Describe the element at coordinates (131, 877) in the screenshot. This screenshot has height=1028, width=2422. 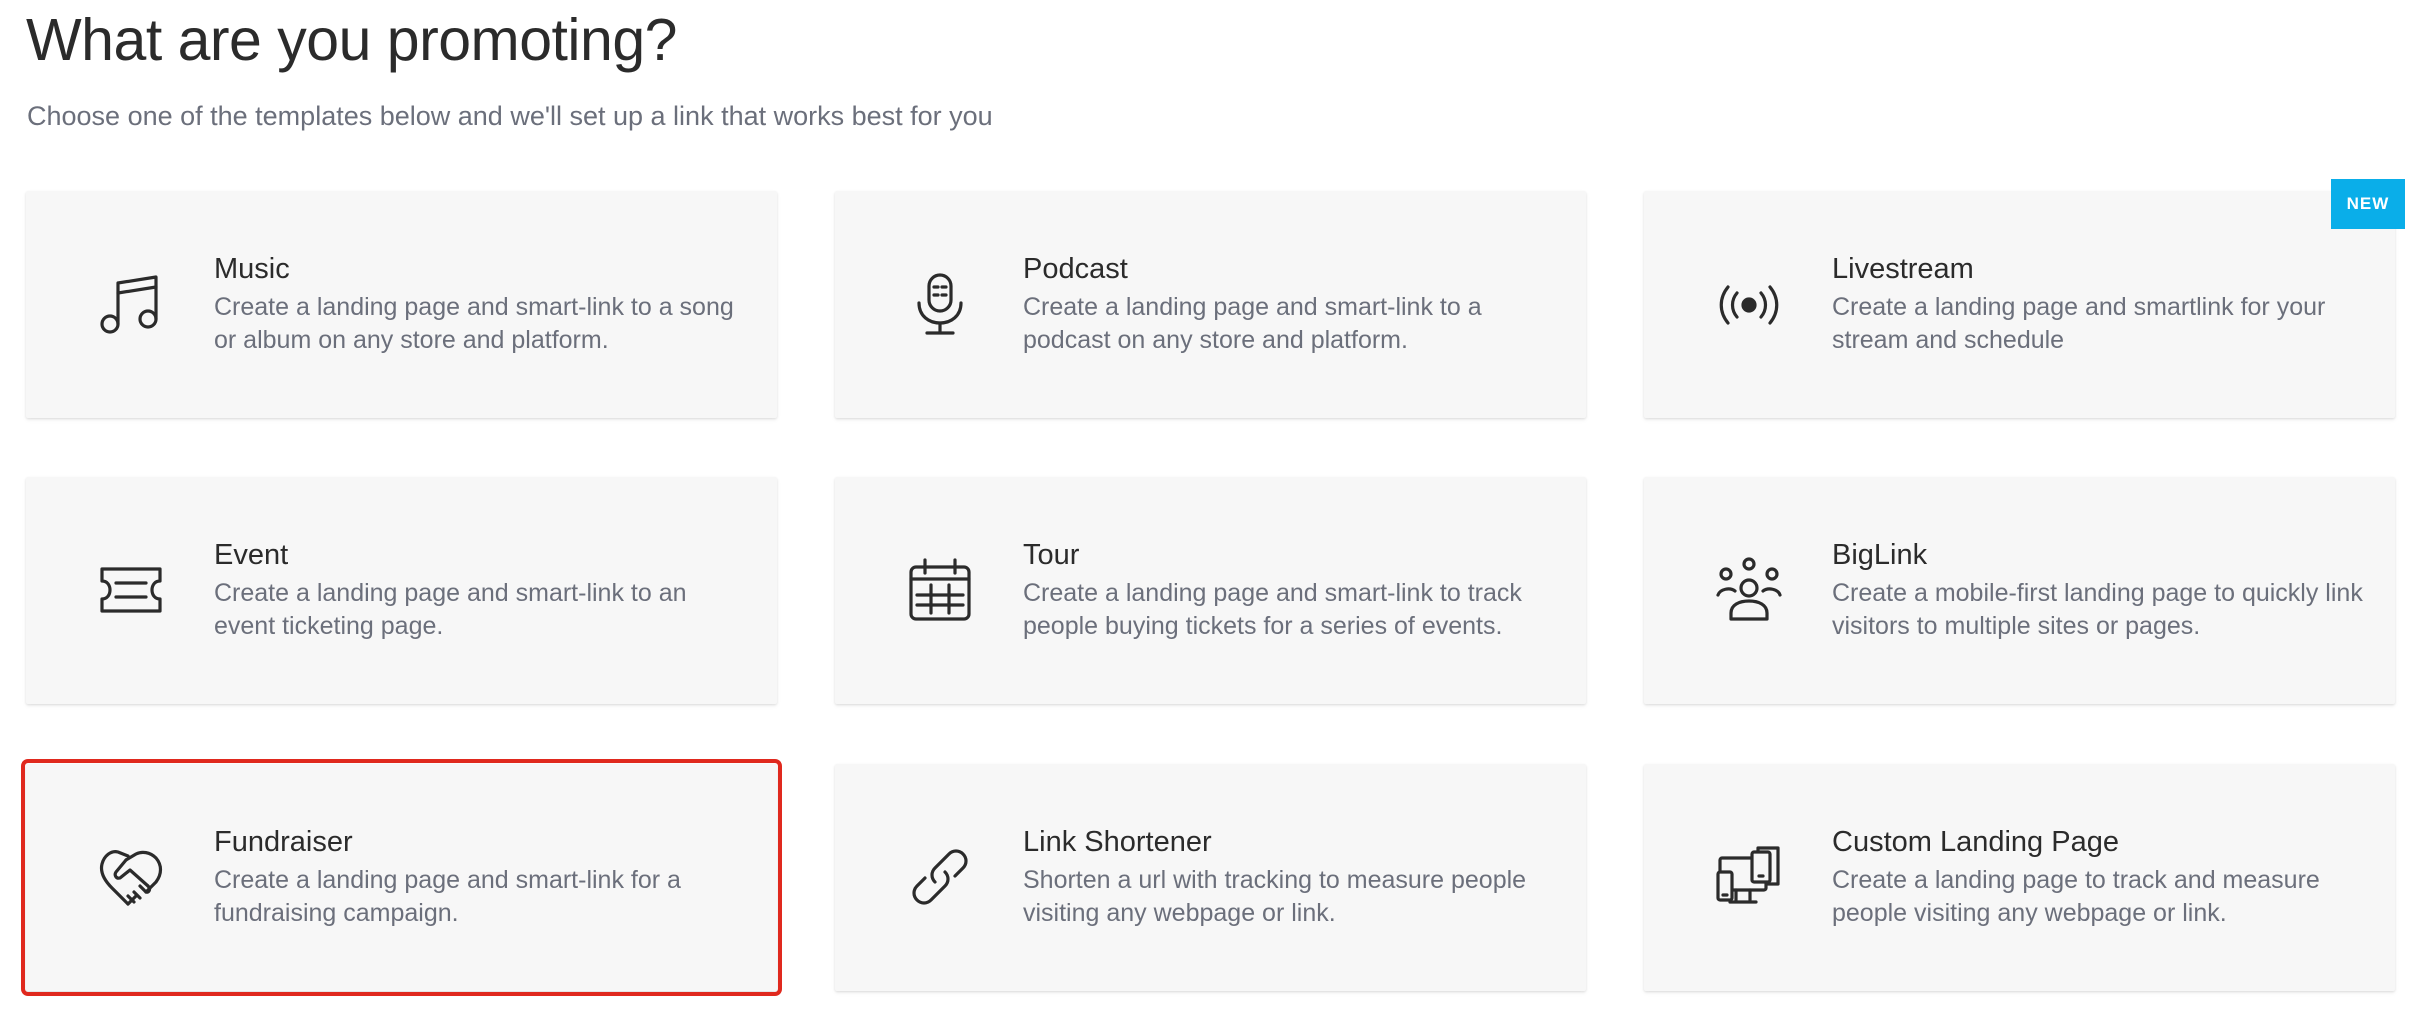
I see `handshake-icon` at that location.